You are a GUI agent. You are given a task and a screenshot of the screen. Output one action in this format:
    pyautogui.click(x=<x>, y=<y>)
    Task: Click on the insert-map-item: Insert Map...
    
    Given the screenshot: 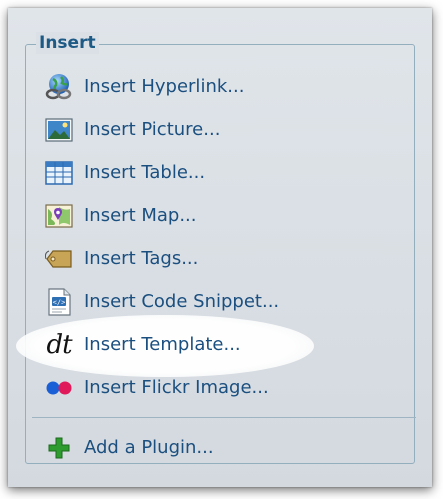 What is the action you would take?
    pyautogui.click(x=224, y=215)
    